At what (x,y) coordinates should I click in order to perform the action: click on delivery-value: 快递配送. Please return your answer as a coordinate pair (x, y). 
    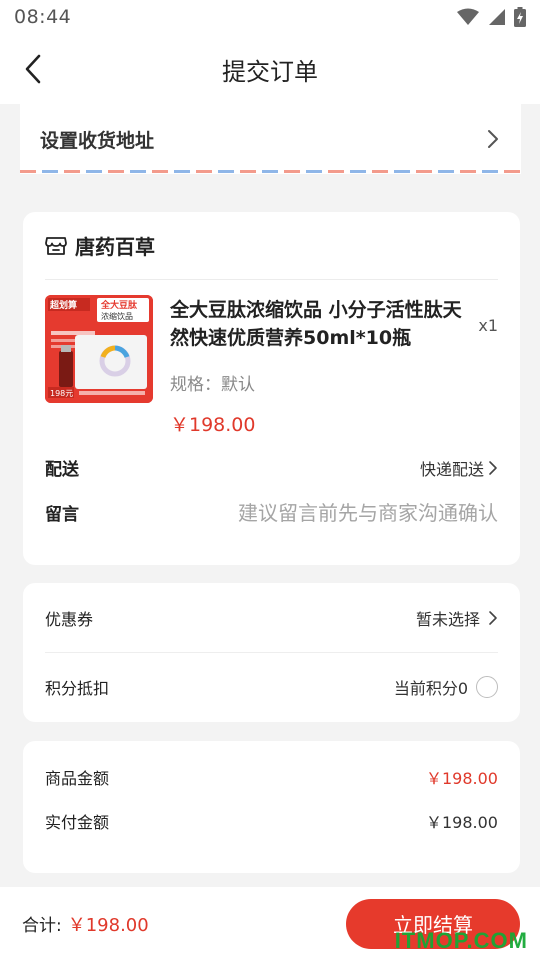
    Looking at the image, I should click on (451, 469).